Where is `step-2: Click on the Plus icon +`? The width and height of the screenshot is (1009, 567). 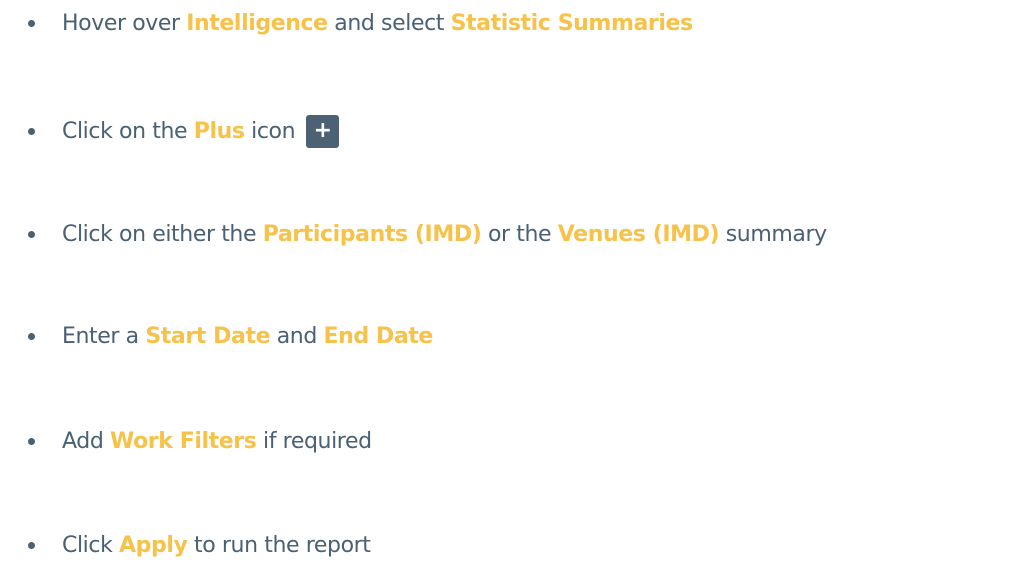
step-2: Click on the Plus icon + is located at coordinates (504, 131).